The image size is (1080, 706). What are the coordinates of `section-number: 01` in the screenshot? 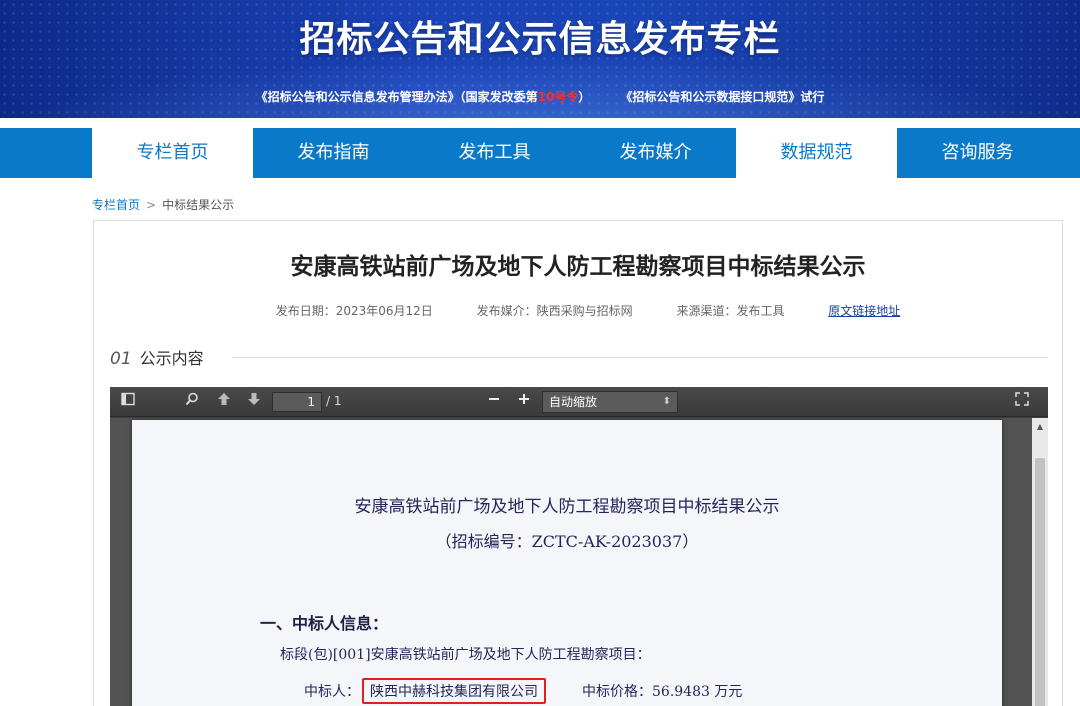 It's located at (121, 359).